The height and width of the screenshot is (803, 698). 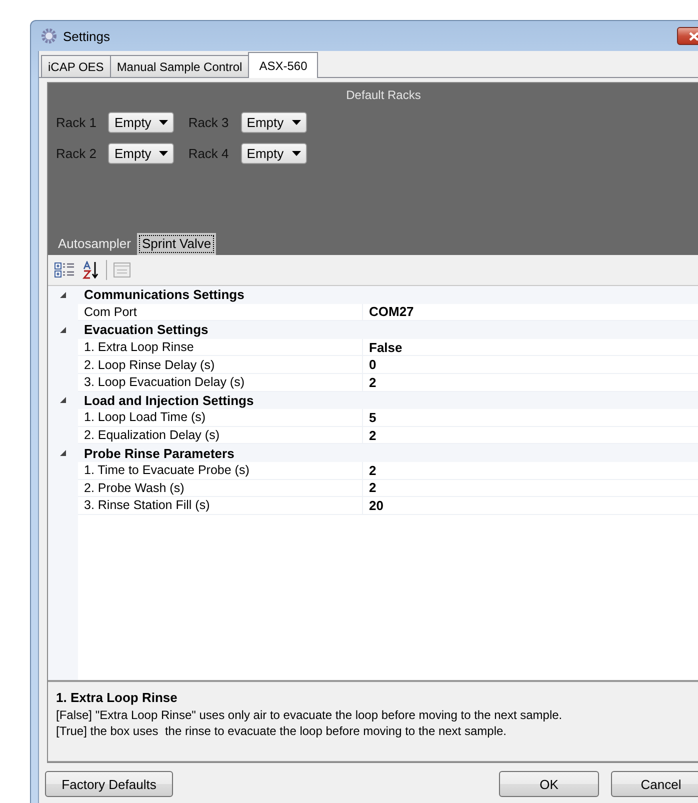 What do you see at coordinates (530, 347) in the screenshot?
I see `property-value: False` at bounding box center [530, 347].